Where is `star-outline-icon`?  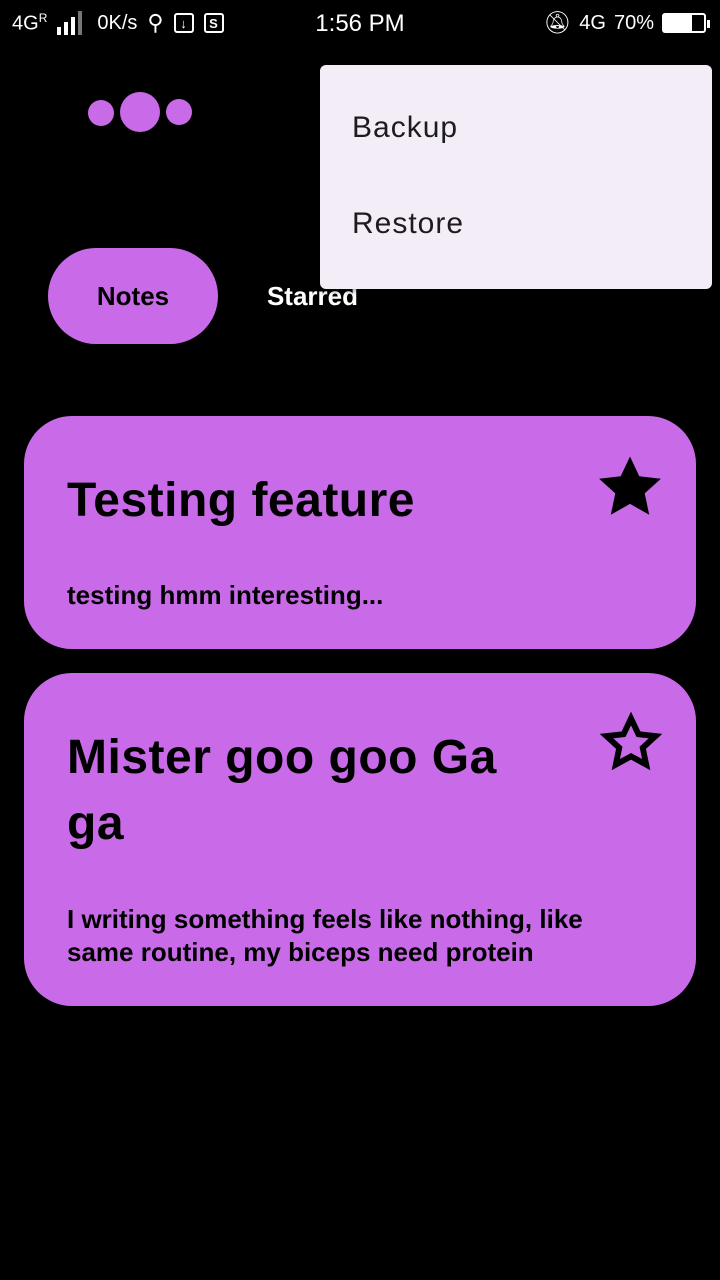 star-outline-icon is located at coordinates (631, 743).